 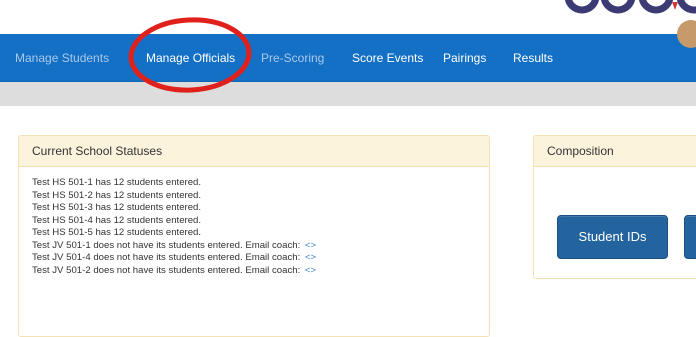 What do you see at coordinates (615, 151) in the screenshot?
I see `composition-heading: Composition` at bounding box center [615, 151].